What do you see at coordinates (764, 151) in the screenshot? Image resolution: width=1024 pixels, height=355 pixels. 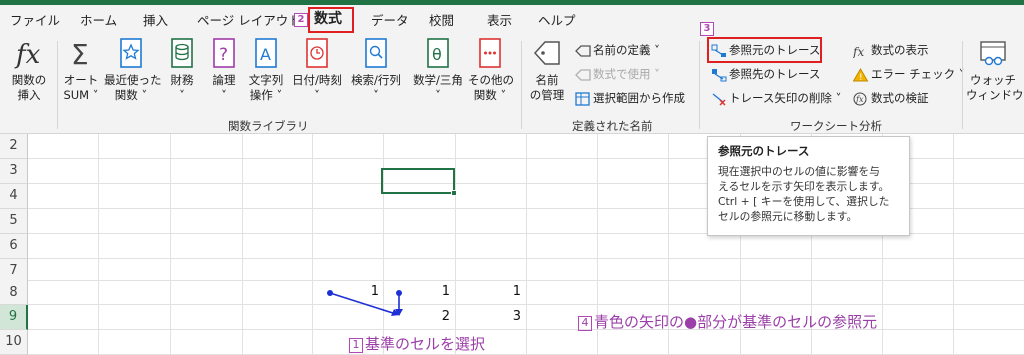 I see `tooltip-title: 参照元のトレース` at bounding box center [764, 151].